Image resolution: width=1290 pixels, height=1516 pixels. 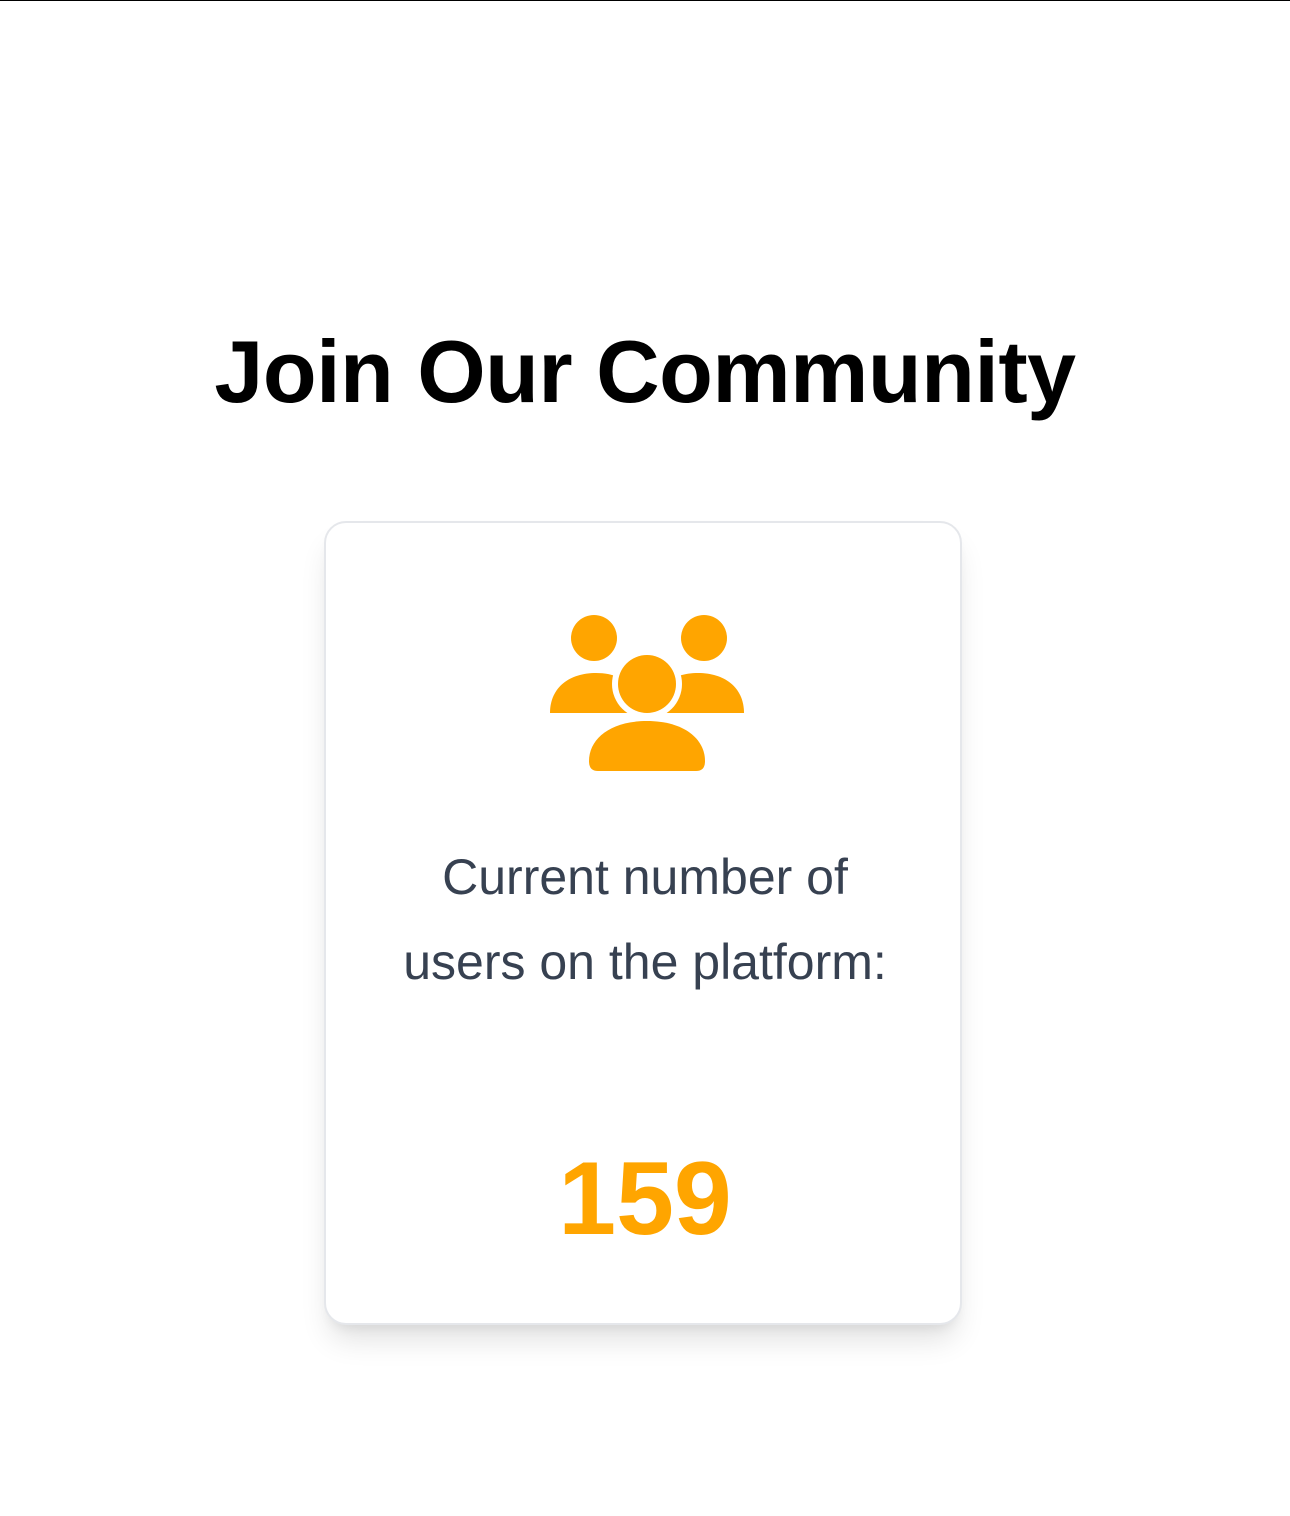 What do you see at coordinates (645, 0) in the screenshot?
I see `top-divider` at bounding box center [645, 0].